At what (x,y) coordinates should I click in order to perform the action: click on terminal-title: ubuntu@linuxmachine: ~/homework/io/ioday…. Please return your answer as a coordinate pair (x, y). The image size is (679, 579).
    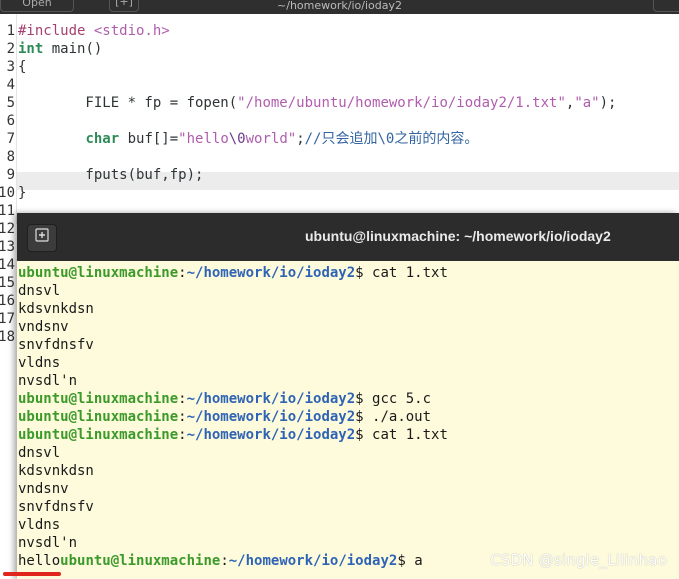
    Looking at the image, I should click on (458, 236).